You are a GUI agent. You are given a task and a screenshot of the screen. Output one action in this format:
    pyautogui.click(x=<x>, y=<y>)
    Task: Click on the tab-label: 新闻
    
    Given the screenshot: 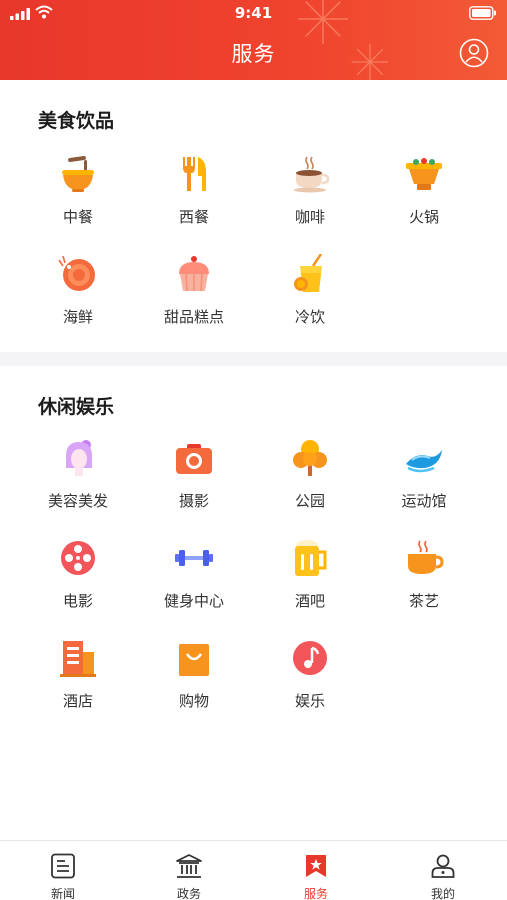 What is the action you would take?
    pyautogui.click(x=62, y=893)
    